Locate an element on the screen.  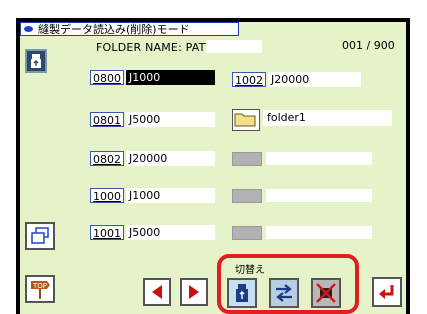
usb-source-indicator is located at coordinates (36, 61).